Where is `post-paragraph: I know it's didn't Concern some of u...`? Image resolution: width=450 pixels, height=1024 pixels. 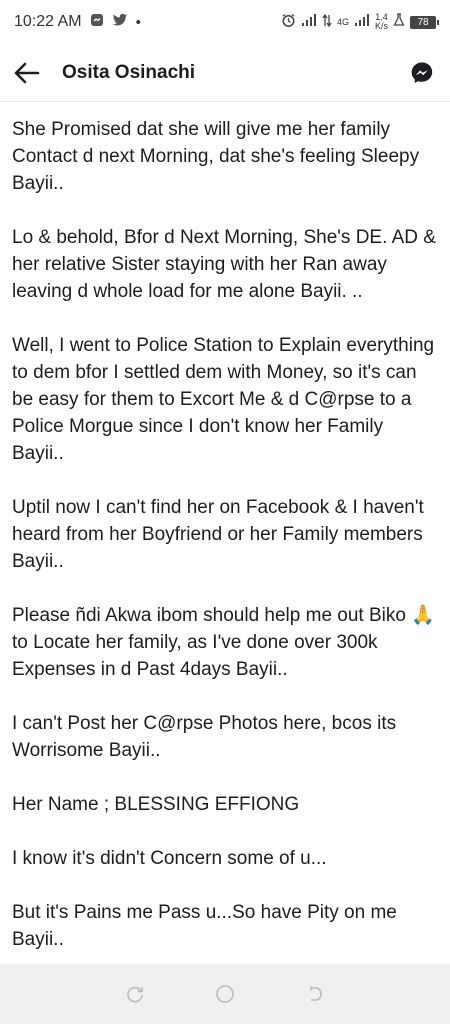 post-paragraph: I know it's didn't Concern some of u... is located at coordinates (169, 858).